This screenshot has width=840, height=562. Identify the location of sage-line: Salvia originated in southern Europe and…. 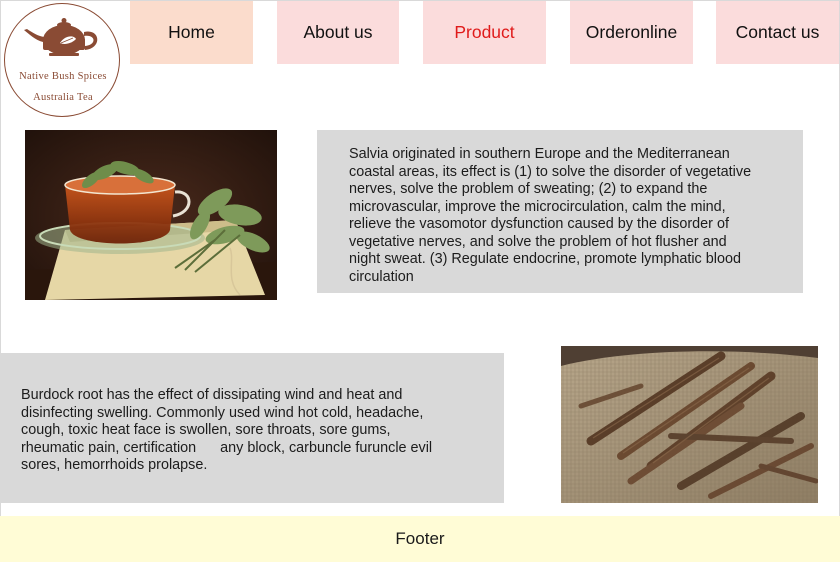
(539, 154).